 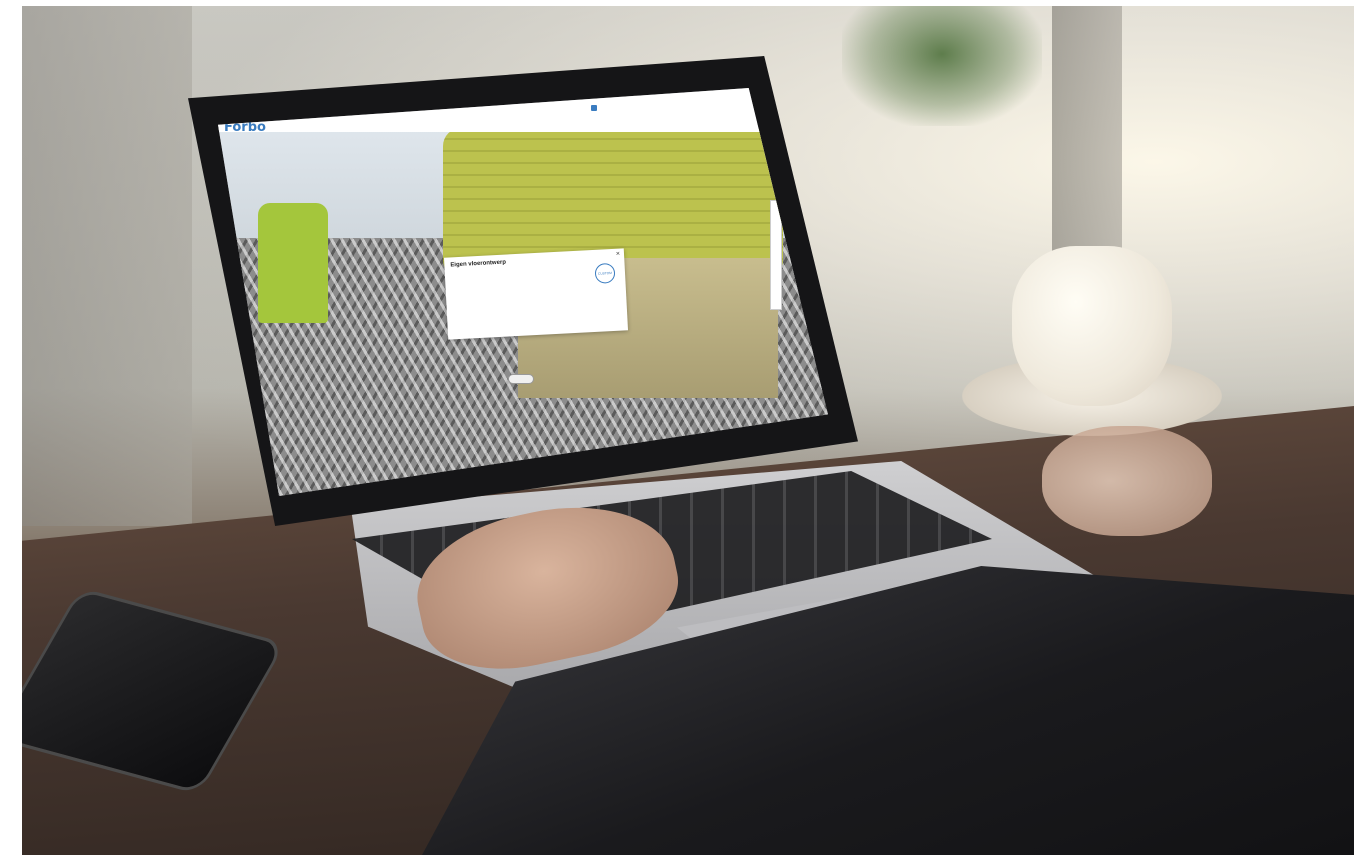 I want to click on close-icon: ×, so click(x=618, y=254).